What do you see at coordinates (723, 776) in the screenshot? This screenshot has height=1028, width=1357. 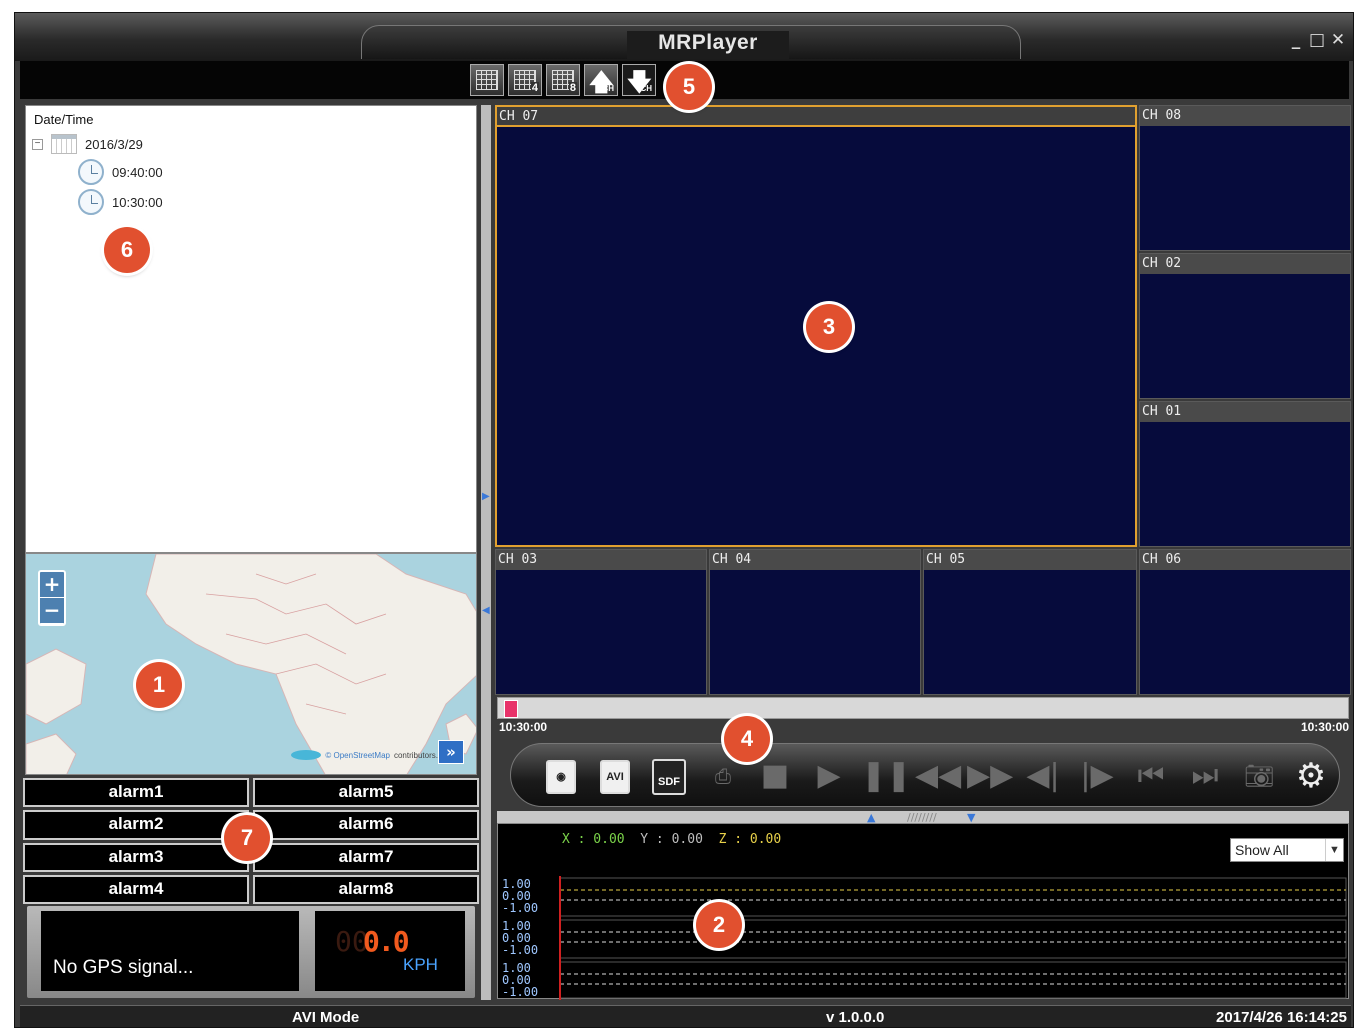 I see `export-avi-button: ⎙` at bounding box center [723, 776].